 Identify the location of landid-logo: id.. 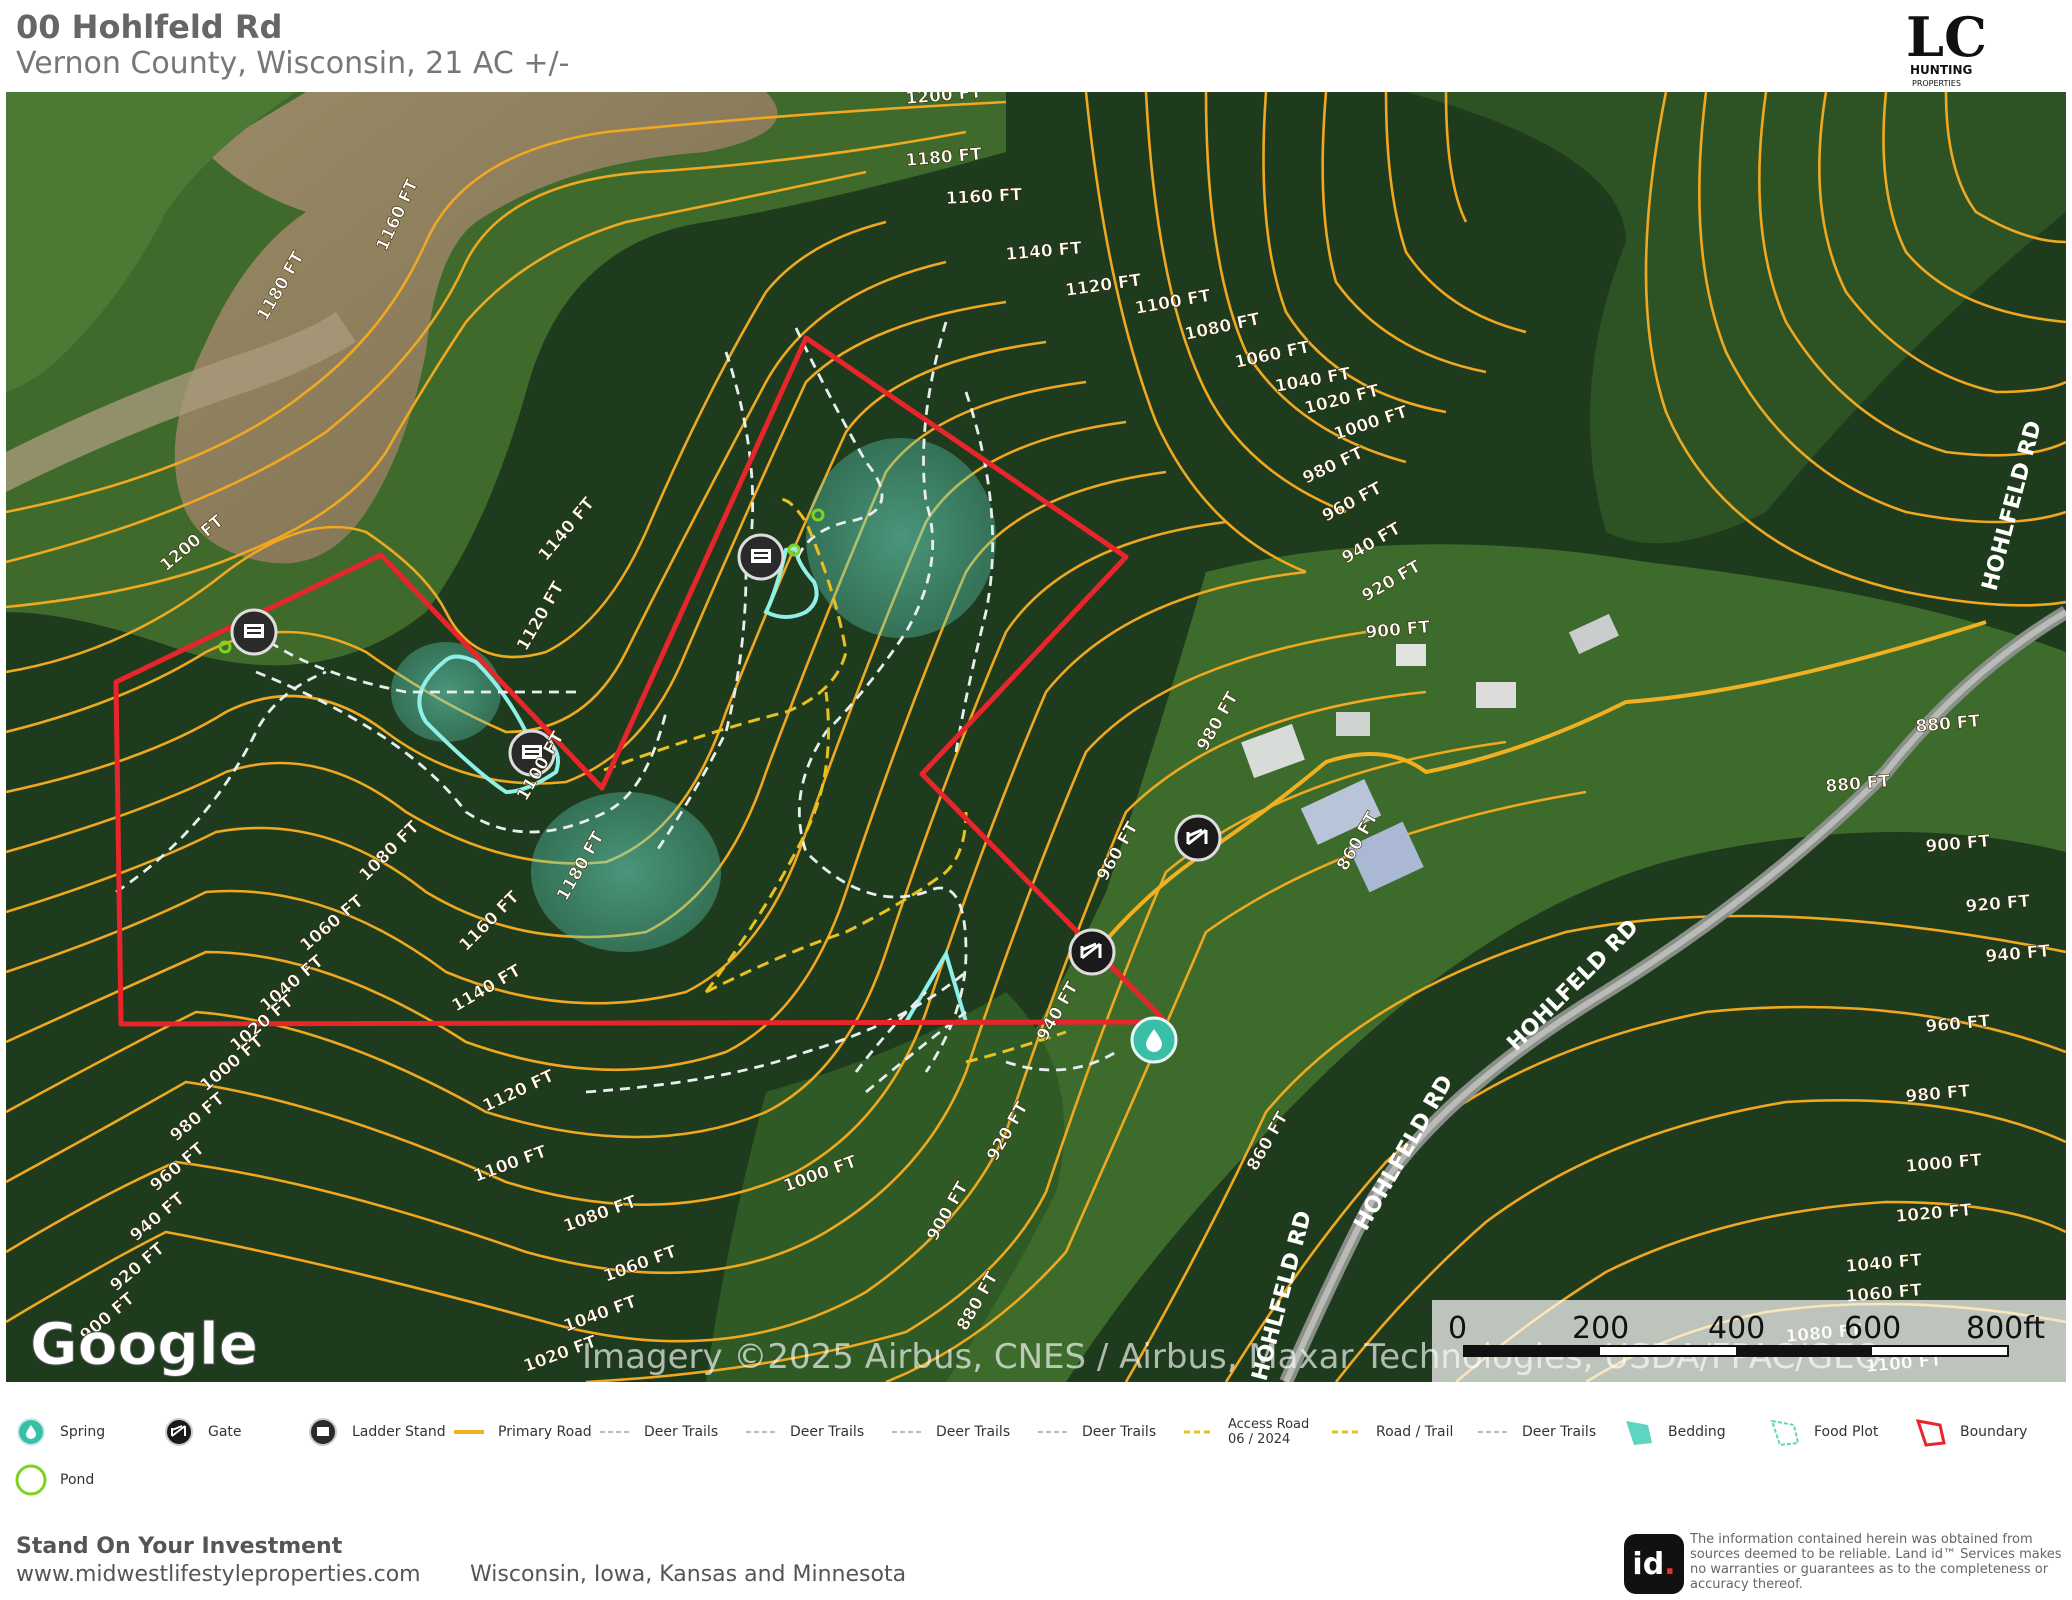
(1654, 1564).